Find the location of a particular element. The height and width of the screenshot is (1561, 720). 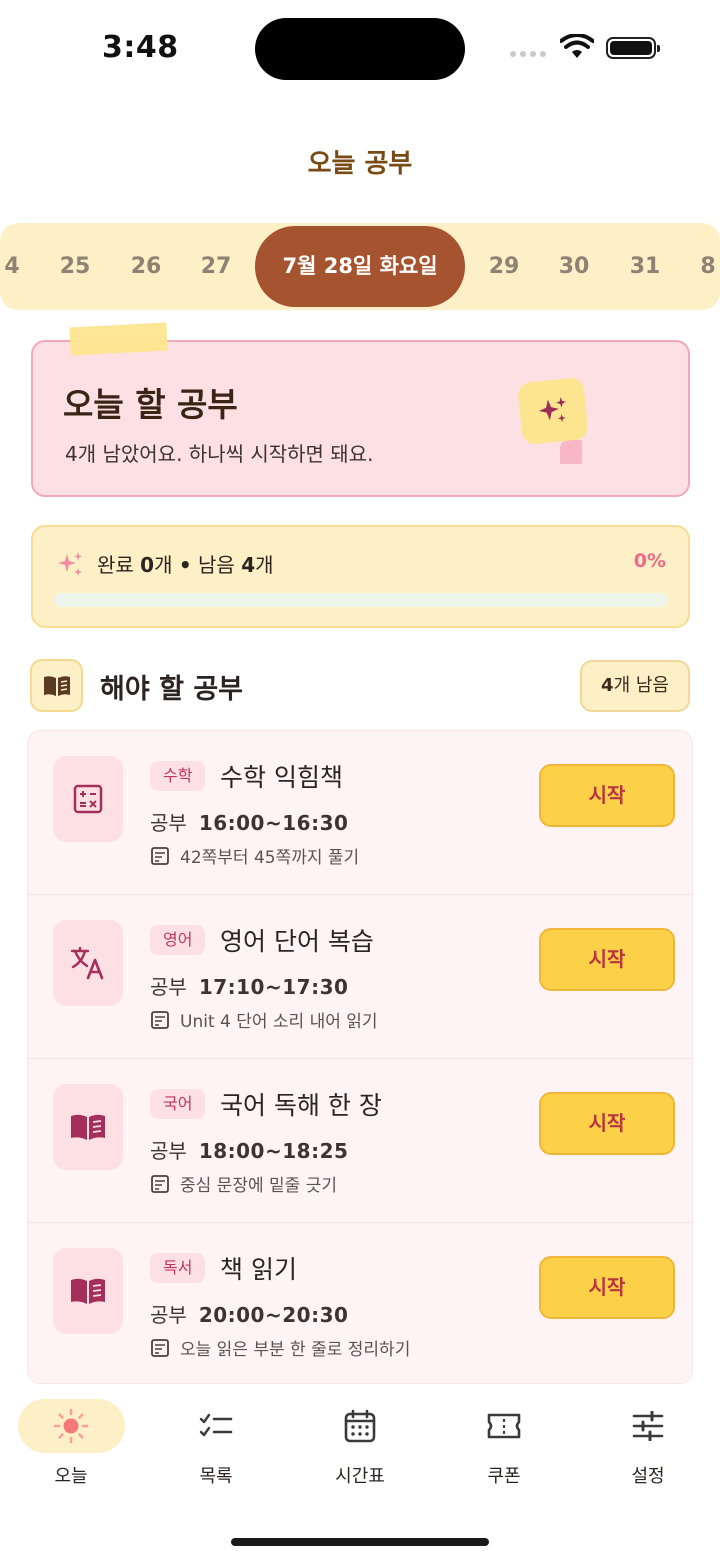

nav-item-settings: 설정 is located at coordinates (648, 1443).